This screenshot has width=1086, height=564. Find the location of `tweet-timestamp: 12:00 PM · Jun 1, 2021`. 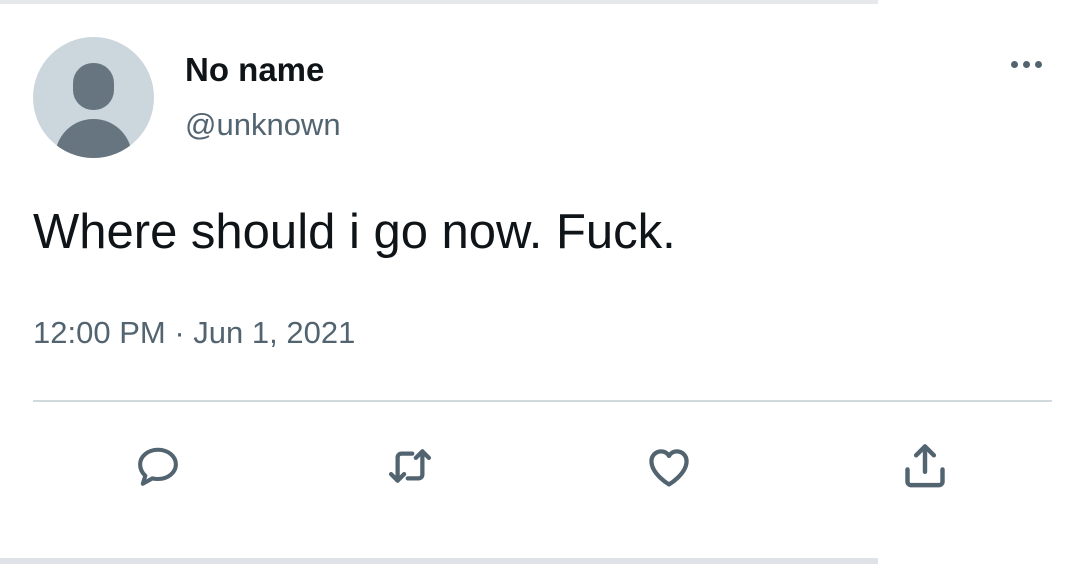

tweet-timestamp: 12:00 PM · Jun 1, 2021 is located at coordinates (194, 333).